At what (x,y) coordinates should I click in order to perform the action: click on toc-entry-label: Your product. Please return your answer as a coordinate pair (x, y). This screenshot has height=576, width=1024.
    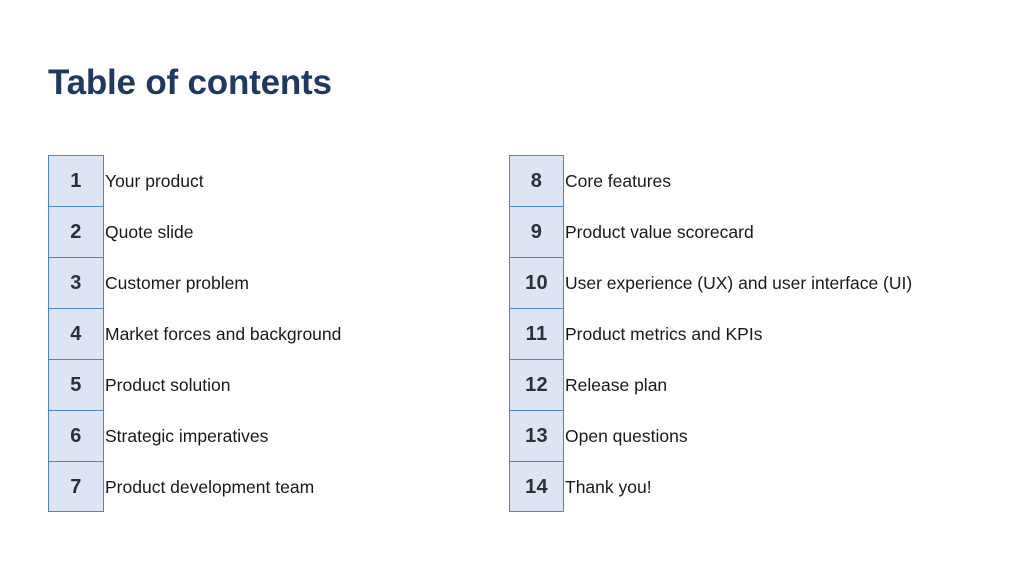
    Looking at the image, I should click on (154, 180).